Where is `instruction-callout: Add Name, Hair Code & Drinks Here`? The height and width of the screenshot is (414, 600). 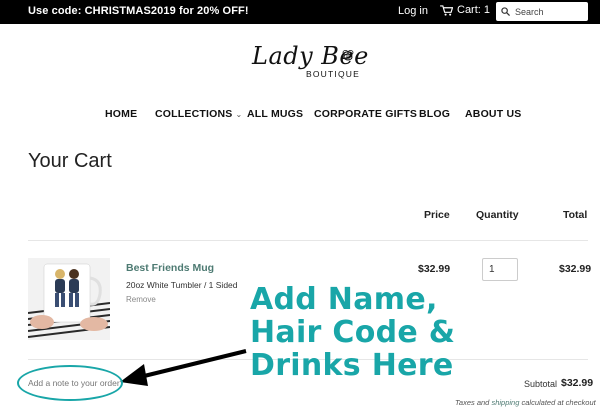
instruction-callout: Add Name, Hair Code & Drinks Here is located at coordinates (352, 332).